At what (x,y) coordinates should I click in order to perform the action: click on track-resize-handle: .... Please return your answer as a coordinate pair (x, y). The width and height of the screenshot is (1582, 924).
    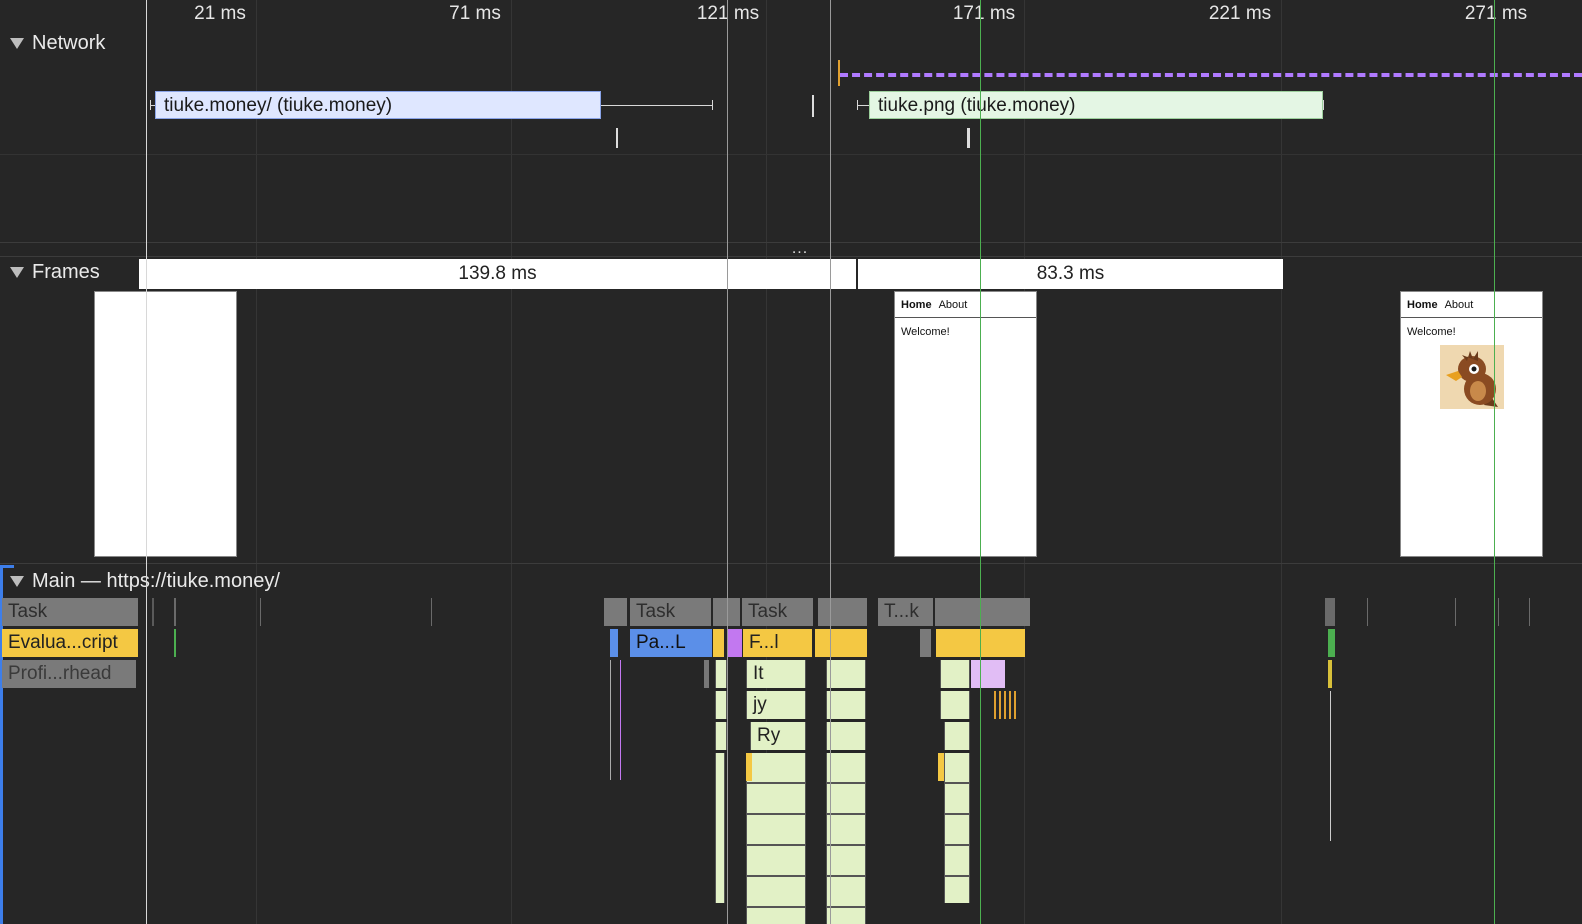
    Looking at the image, I should click on (800, 248).